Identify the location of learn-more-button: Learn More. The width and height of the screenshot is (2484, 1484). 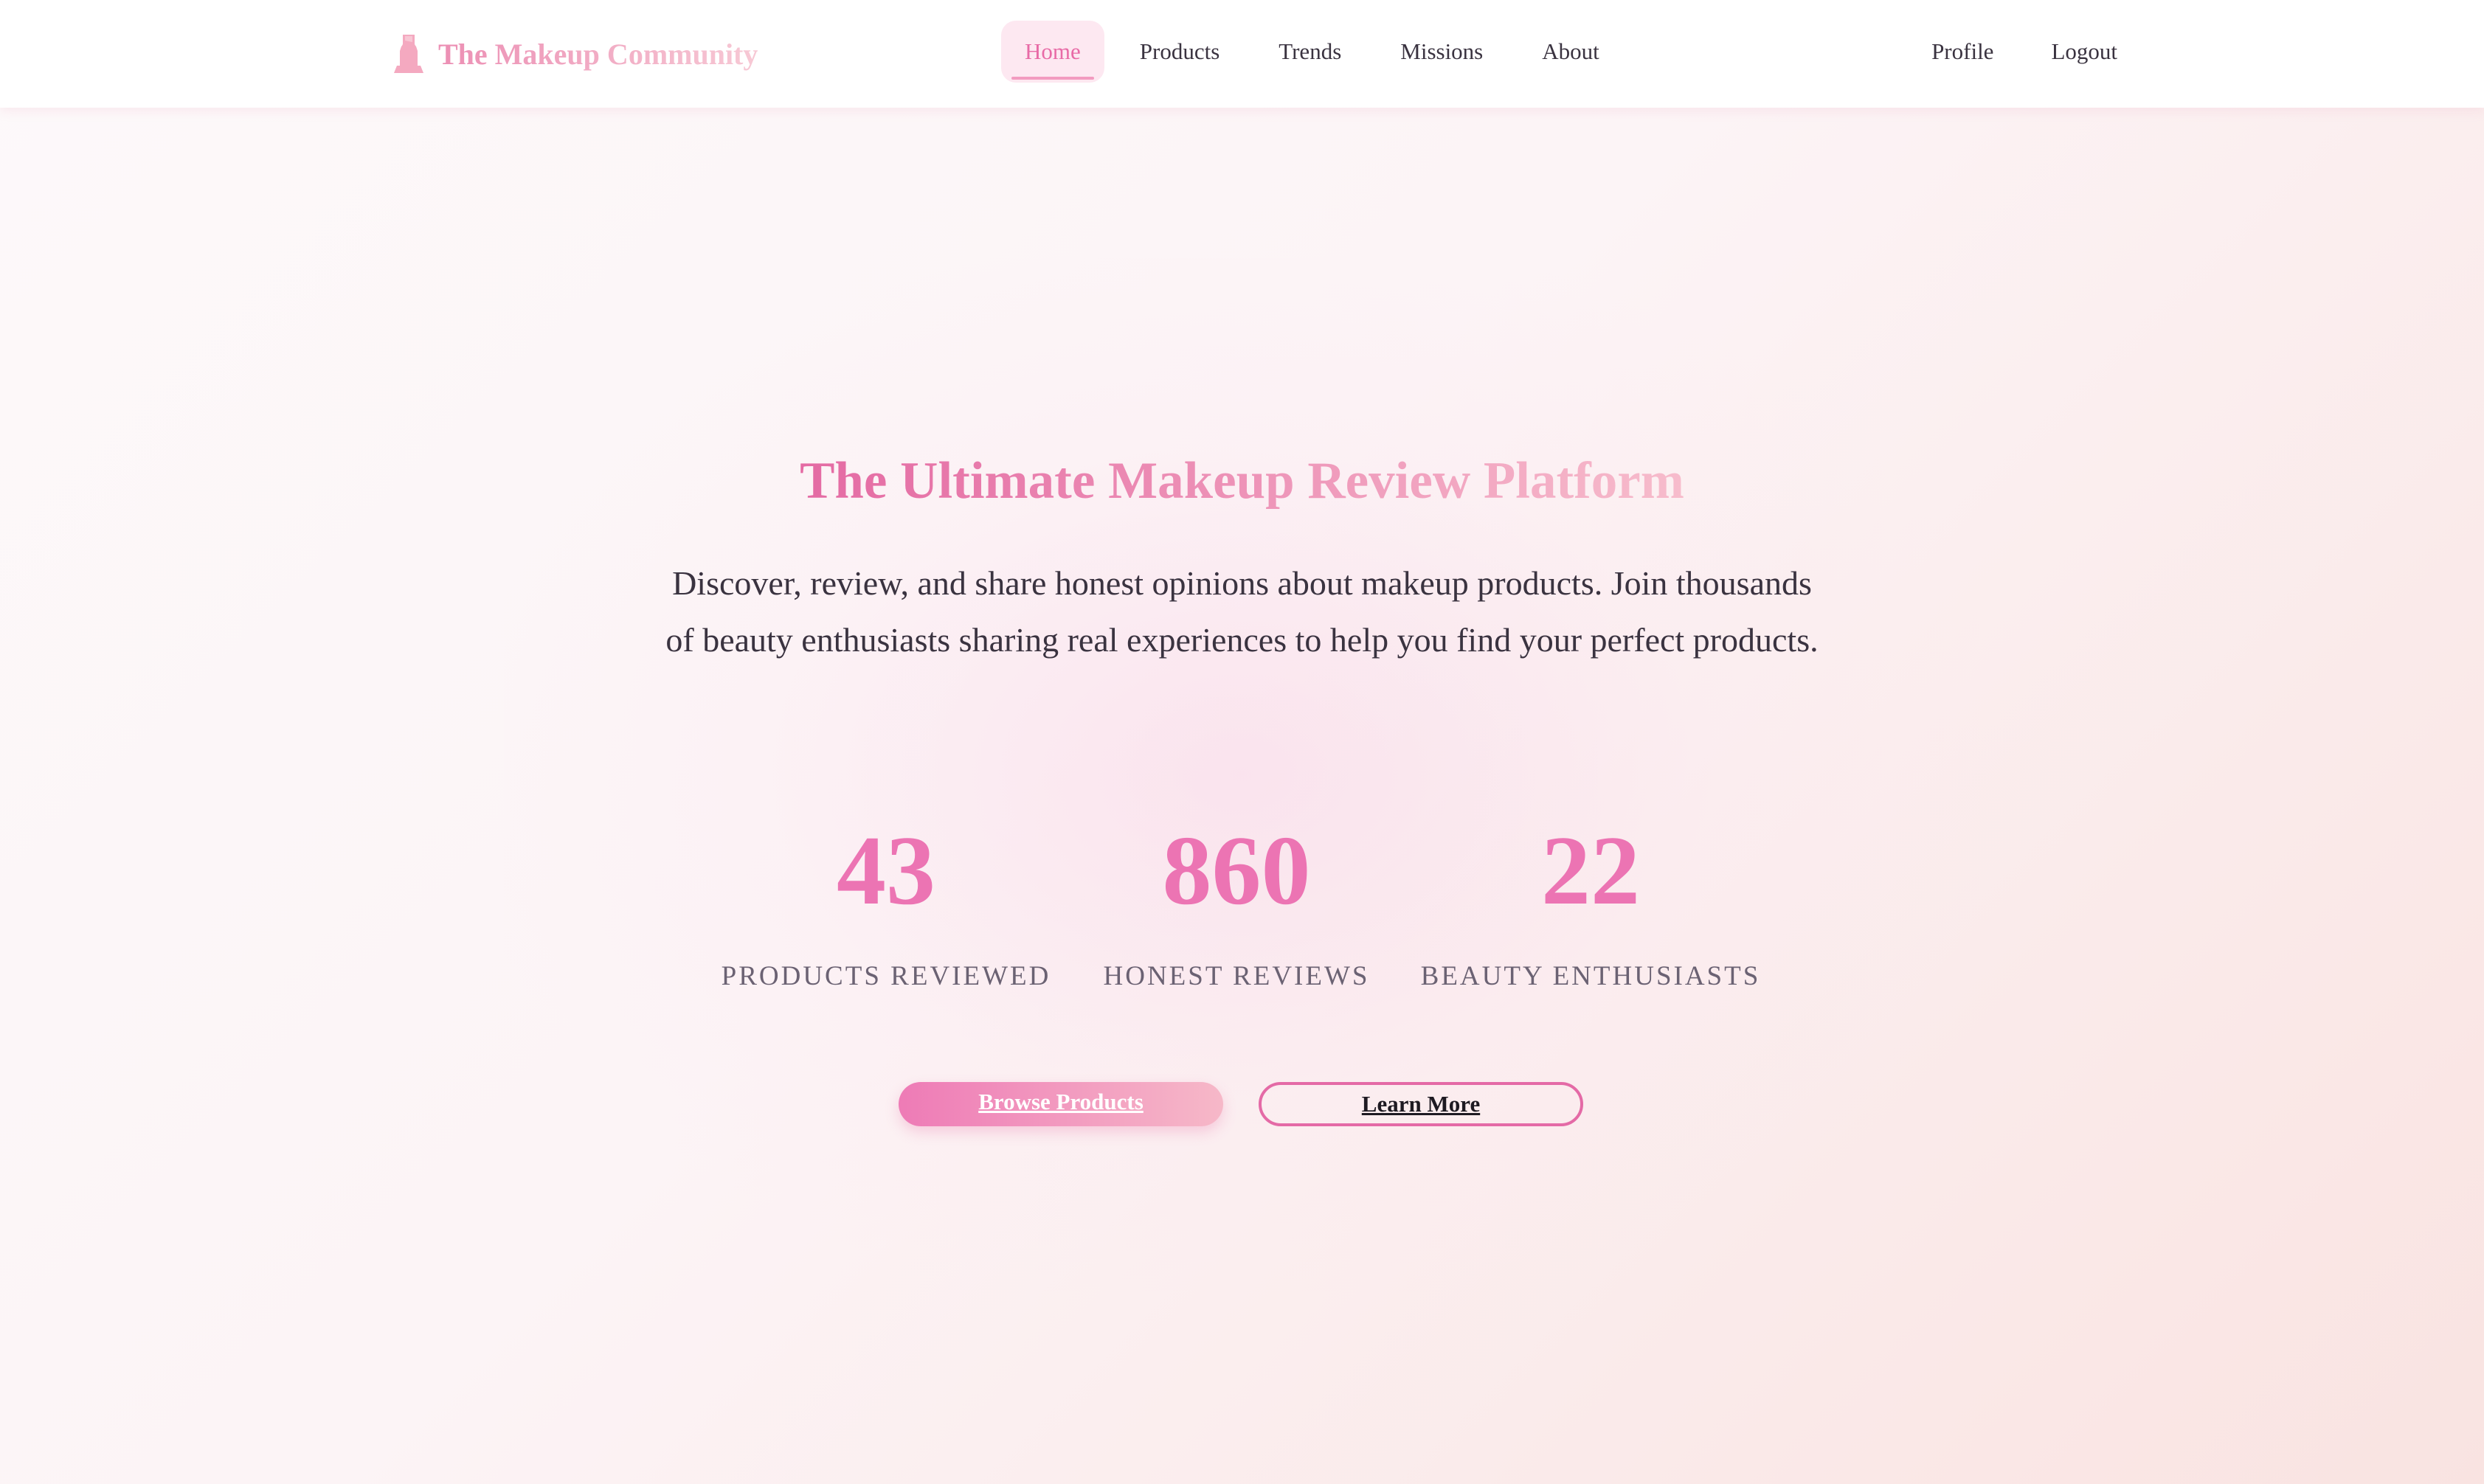
(1421, 1104).